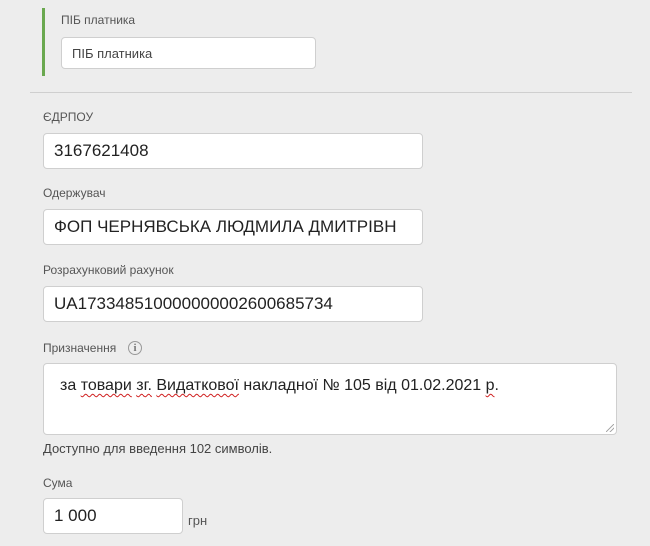 The width and height of the screenshot is (650, 546). I want to click on amount-label: Сума, so click(58, 483).